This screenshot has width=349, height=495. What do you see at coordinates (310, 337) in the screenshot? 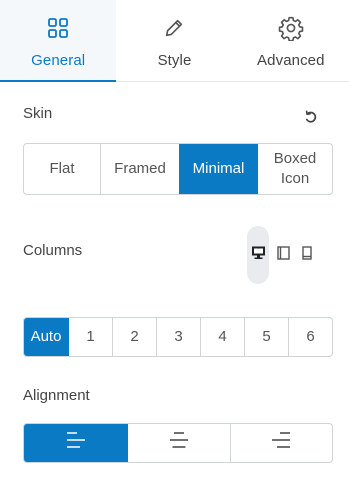
I see `columns-option-6: 6` at bounding box center [310, 337].